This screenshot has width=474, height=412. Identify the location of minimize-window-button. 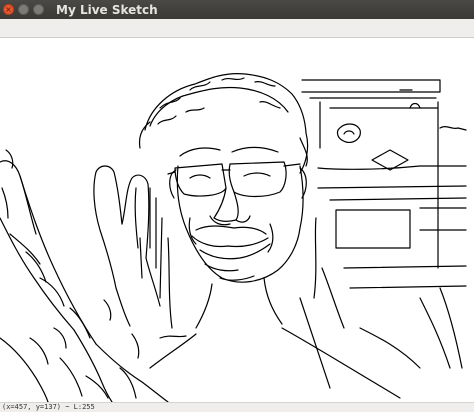
(23, 9).